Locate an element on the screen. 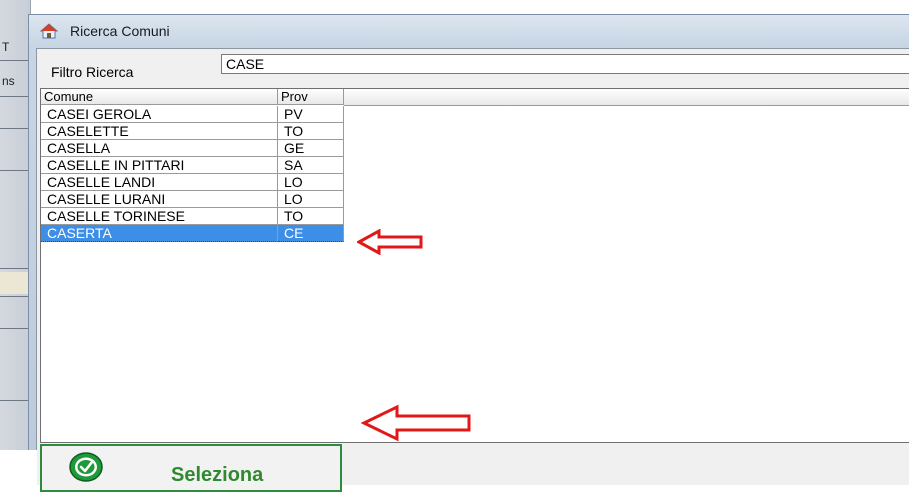 This screenshot has height=492, width=909. window-title: Ricerca Comuni is located at coordinates (120, 31).